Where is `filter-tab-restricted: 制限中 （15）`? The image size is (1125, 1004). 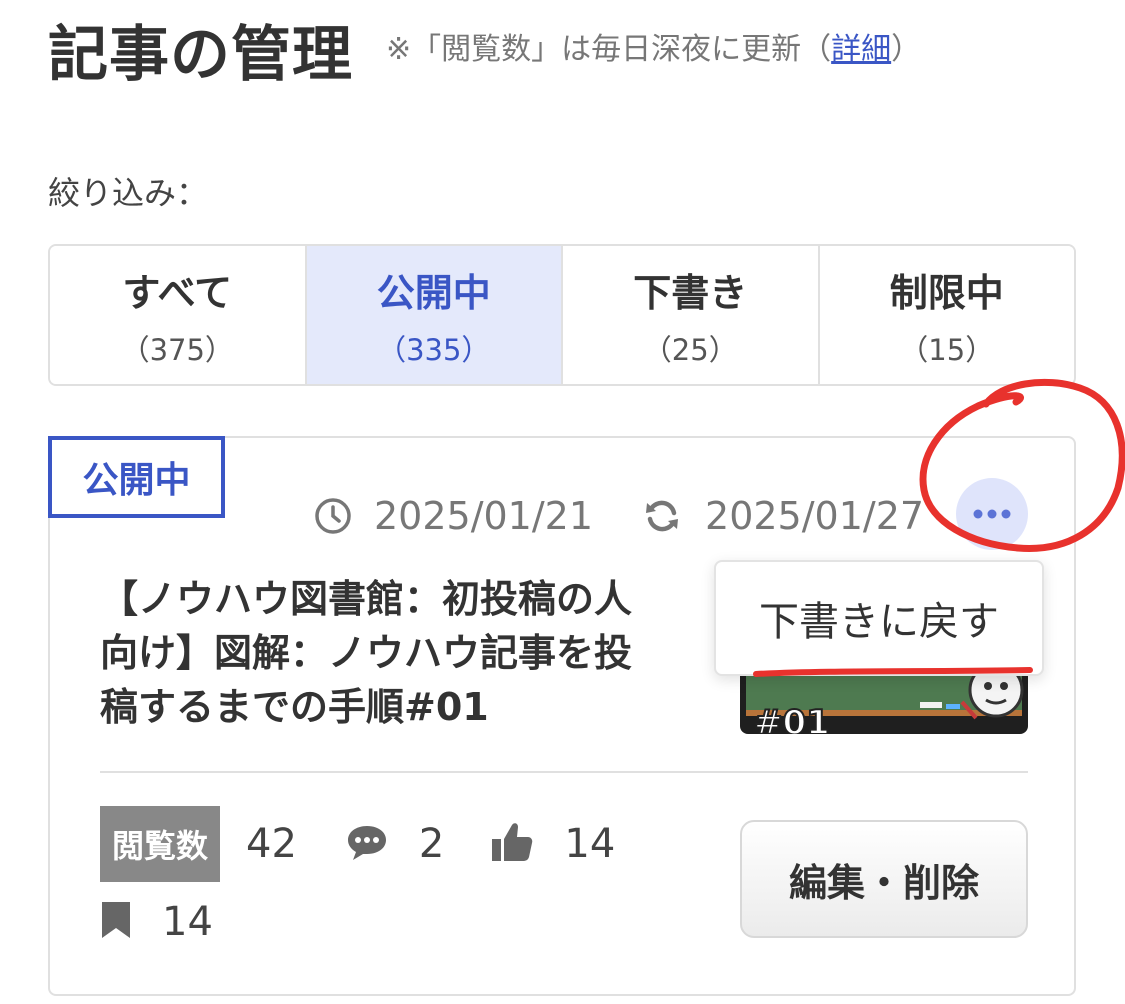
filter-tab-restricted: 制限中 （15） is located at coordinates (946, 315).